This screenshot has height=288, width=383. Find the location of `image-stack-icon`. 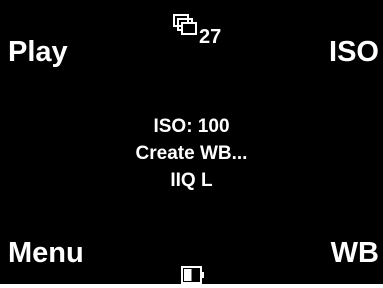

image-stack-icon is located at coordinates (185, 24).